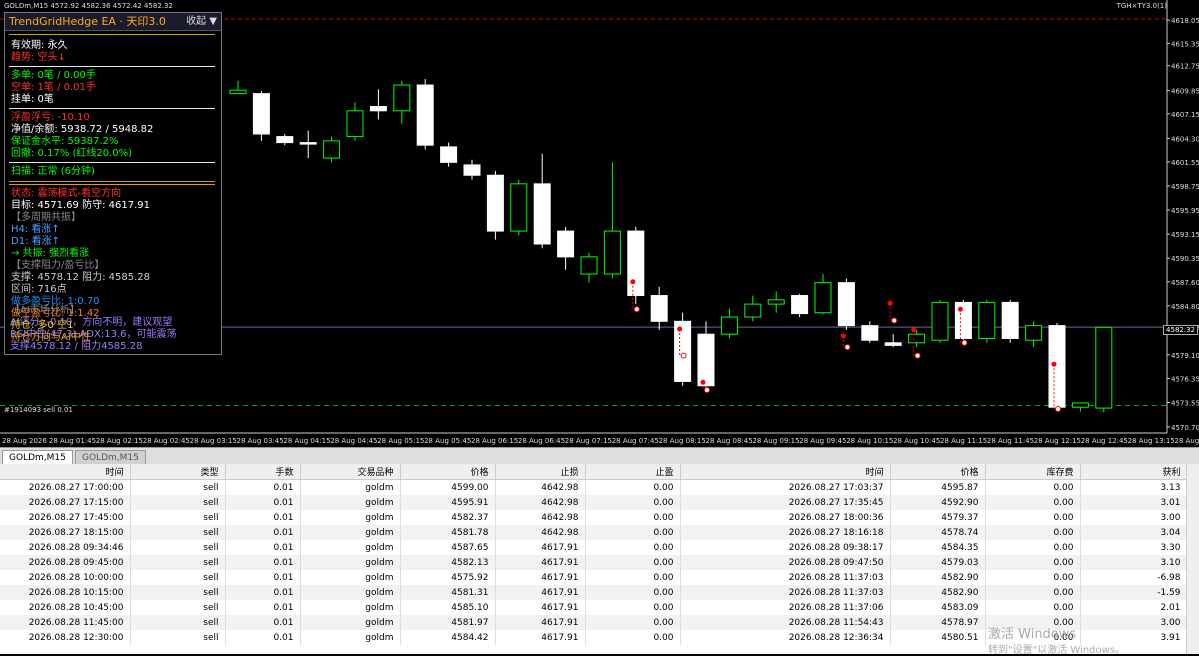 This screenshot has height=656, width=1199. I want to click on resonance-text: → 共振: 强烈看涨, so click(50, 254).